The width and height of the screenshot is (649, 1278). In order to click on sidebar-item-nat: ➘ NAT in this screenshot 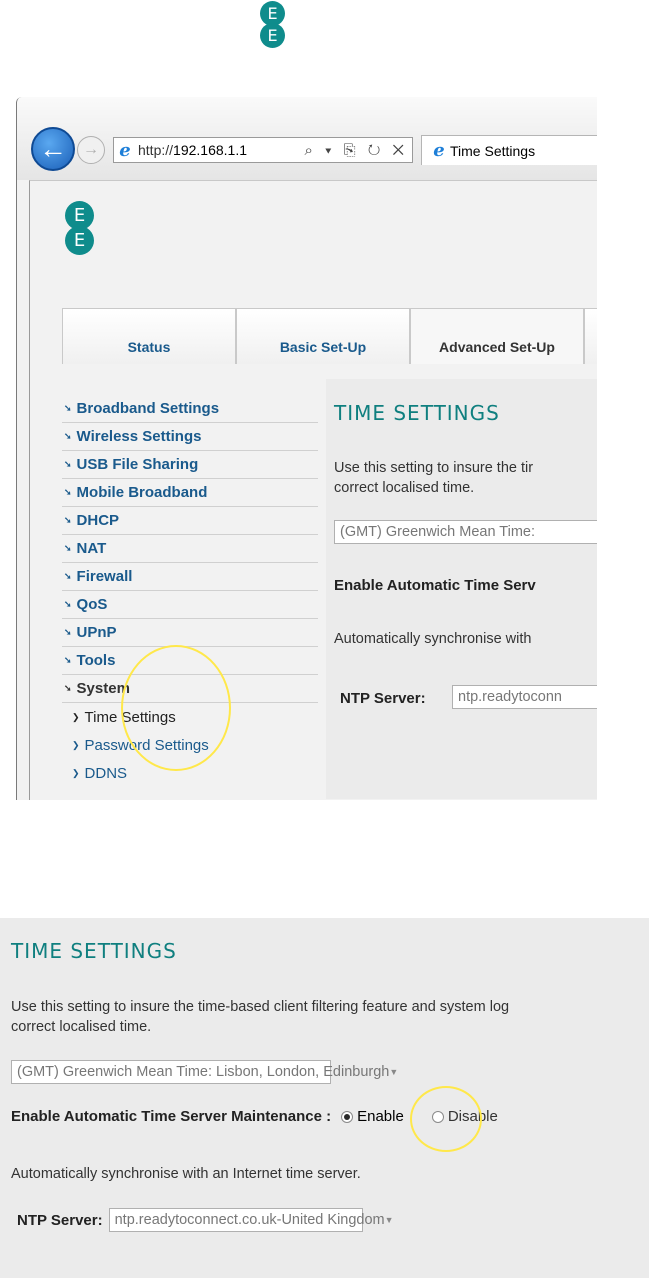, I will do `click(190, 549)`.